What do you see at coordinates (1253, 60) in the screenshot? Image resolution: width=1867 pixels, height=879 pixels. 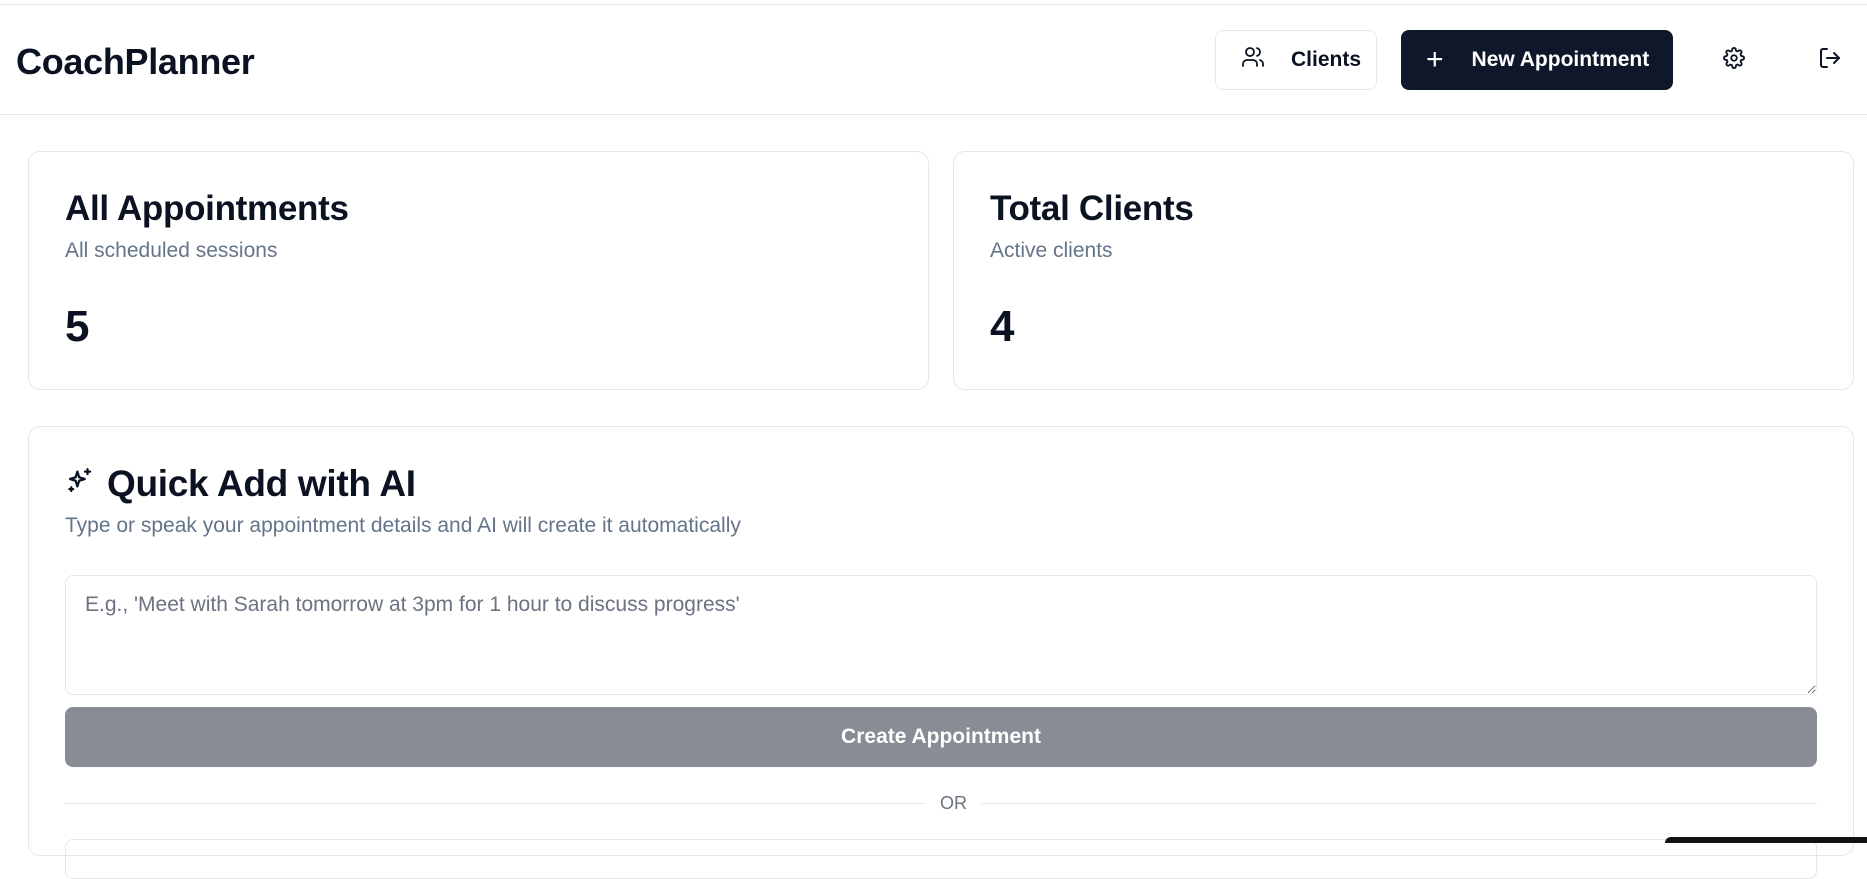 I see `users-icon` at bounding box center [1253, 60].